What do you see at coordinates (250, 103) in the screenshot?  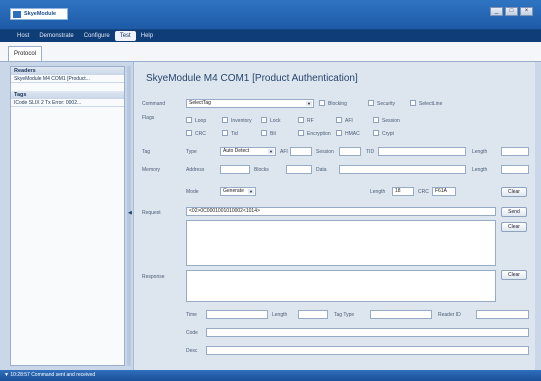 I see `command-select: SelectTag ▼` at bounding box center [250, 103].